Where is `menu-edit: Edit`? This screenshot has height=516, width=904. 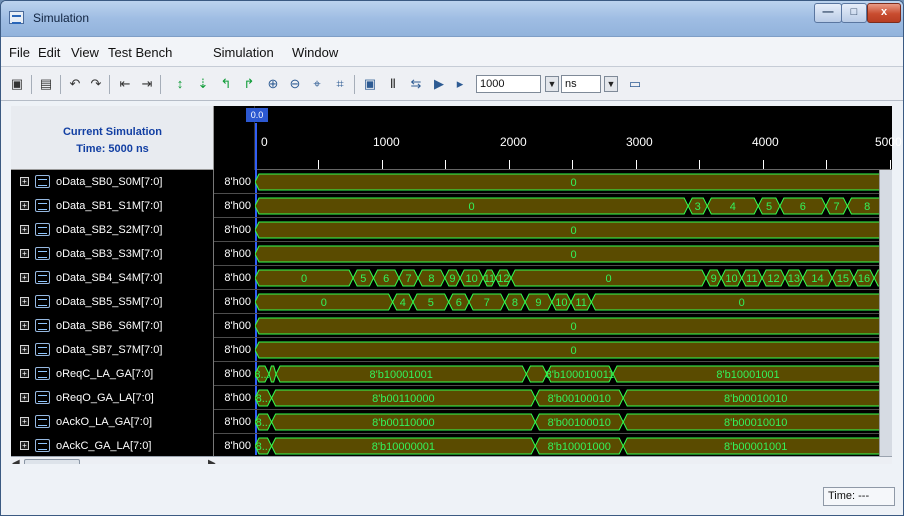
menu-edit: Edit is located at coordinates (49, 52).